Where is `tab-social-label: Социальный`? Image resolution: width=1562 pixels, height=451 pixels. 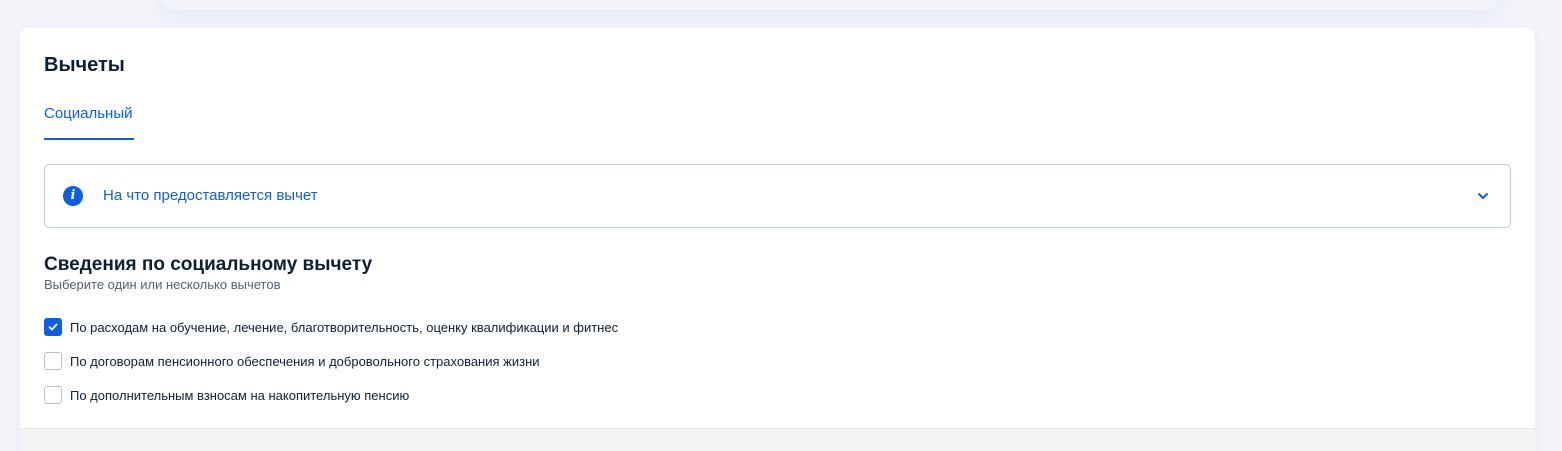 tab-social-label: Социальный is located at coordinates (88, 113).